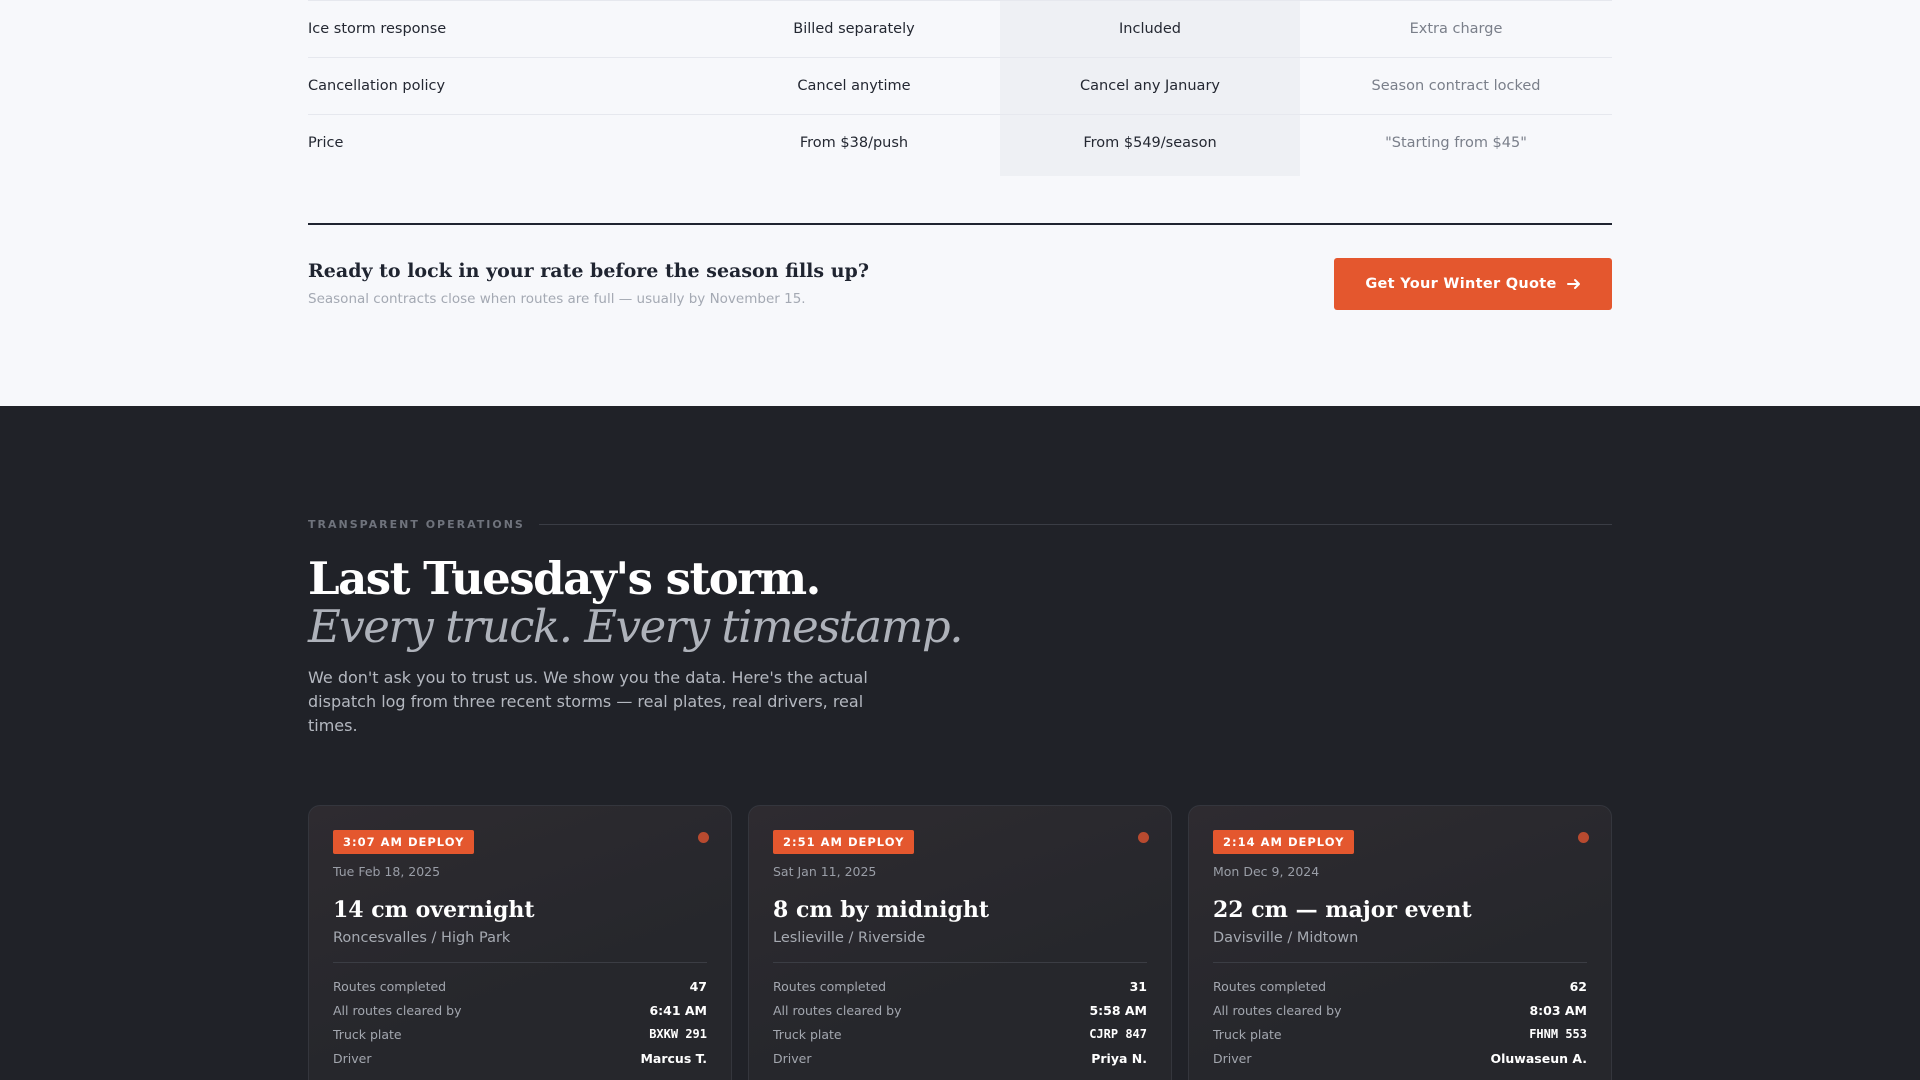  Describe the element at coordinates (434, 910) in the screenshot. I see `storm-title: 14 cm overnight` at that location.